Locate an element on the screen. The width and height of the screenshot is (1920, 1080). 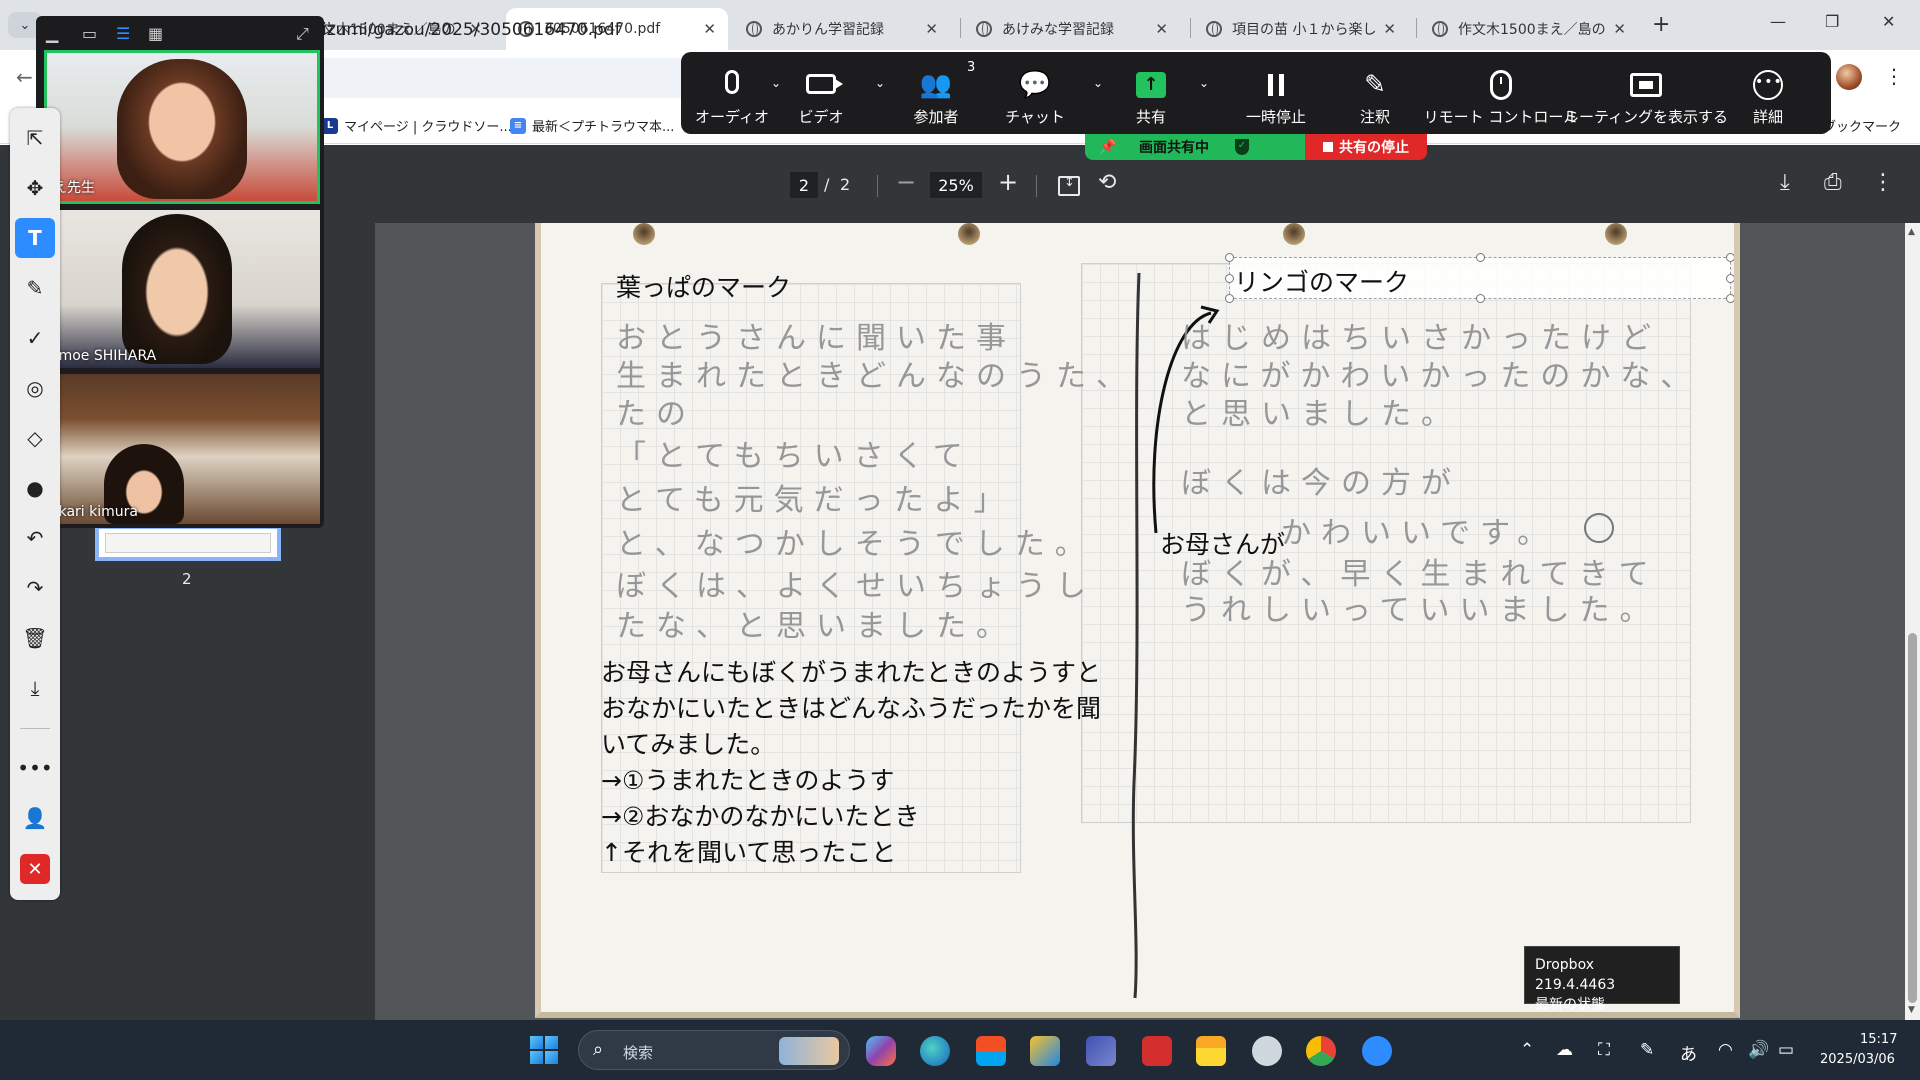
onedrive-icon: ☁ is located at coordinates (1564, 1050).